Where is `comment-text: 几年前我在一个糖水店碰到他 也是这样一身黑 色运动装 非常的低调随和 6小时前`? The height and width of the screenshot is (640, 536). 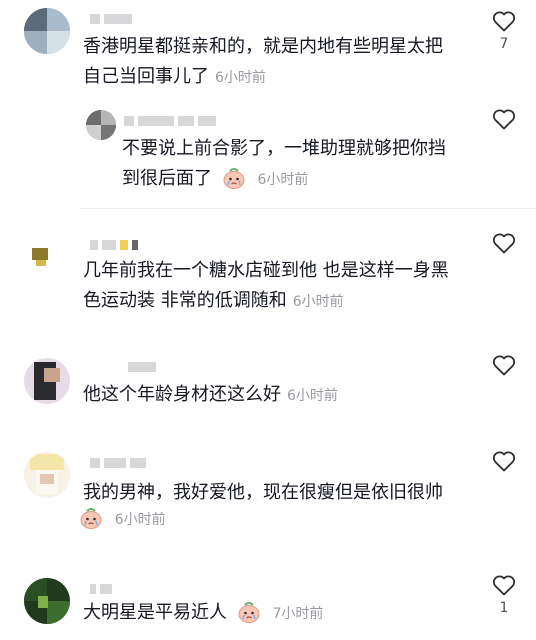
comment-text: 几年前我在一个糖水店碰到他 也是这样一身黑 色运动装 非常的低调随和 6小时前 is located at coordinates (266, 285).